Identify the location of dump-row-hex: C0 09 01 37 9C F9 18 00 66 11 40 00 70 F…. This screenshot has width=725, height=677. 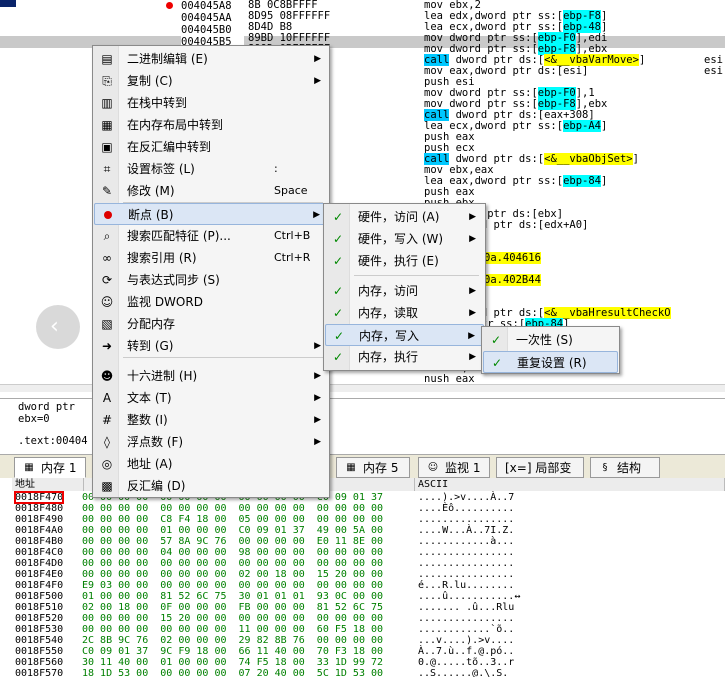
(232, 651).